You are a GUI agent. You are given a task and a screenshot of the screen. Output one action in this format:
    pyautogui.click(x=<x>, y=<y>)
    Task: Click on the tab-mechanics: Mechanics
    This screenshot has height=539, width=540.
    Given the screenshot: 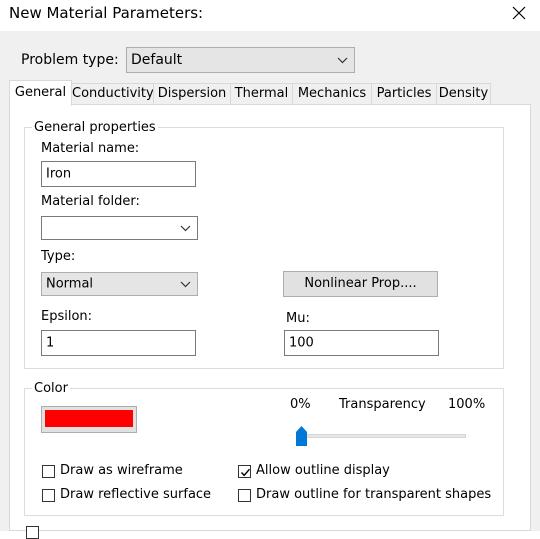 What is the action you would take?
    pyautogui.click(x=332, y=93)
    